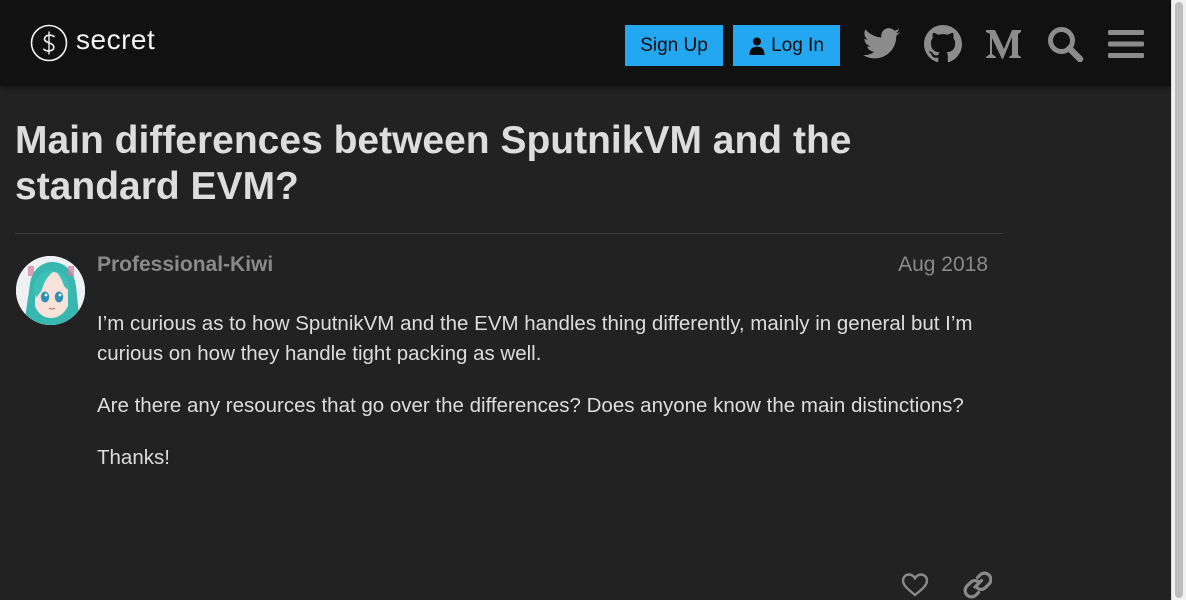 Image resolution: width=1186 pixels, height=600 pixels. Describe the element at coordinates (797, 45) in the screenshot. I see `log-in-label: Log In` at that location.